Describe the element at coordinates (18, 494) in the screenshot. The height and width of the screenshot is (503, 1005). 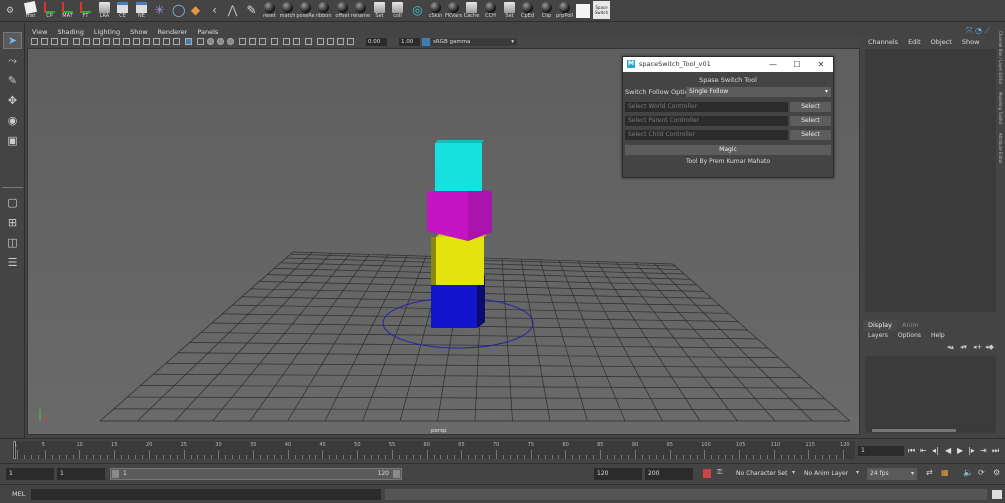
I see `mel-label: MEL` at that location.